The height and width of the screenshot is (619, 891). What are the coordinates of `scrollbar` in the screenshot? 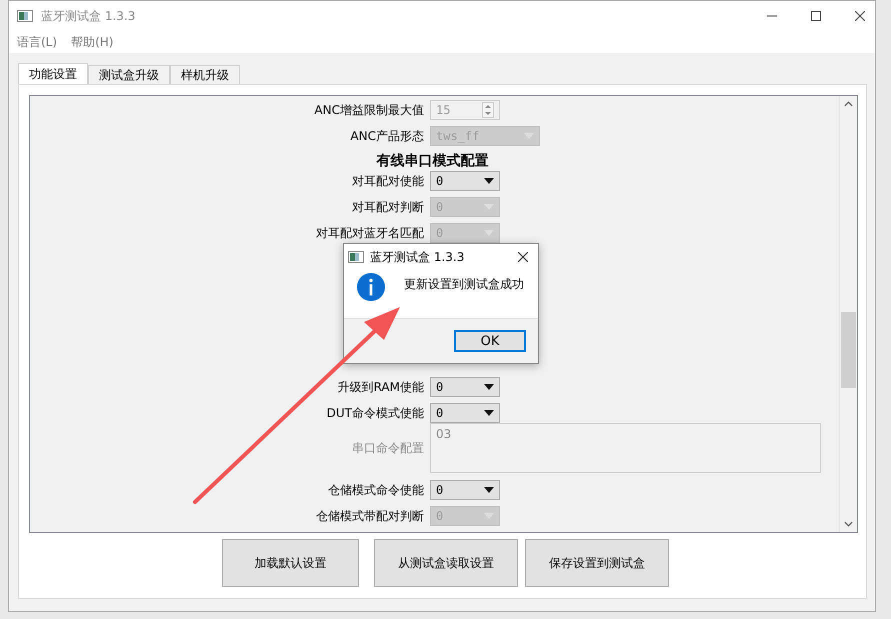 It's located at (848, 314).